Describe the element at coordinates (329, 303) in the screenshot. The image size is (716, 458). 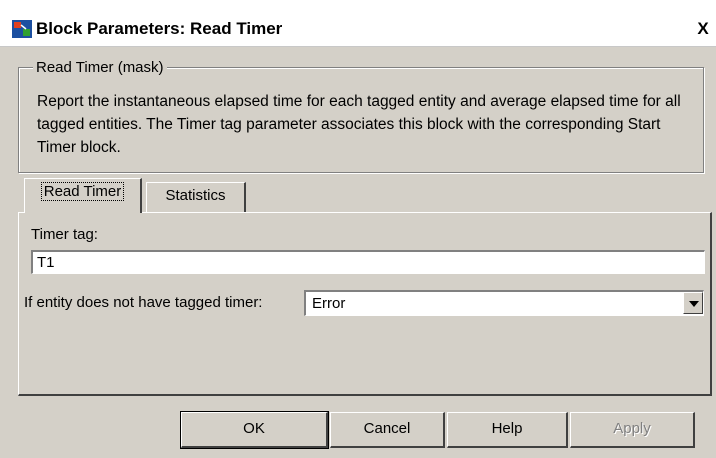
I see `entity-timer-value: Error` at that location.